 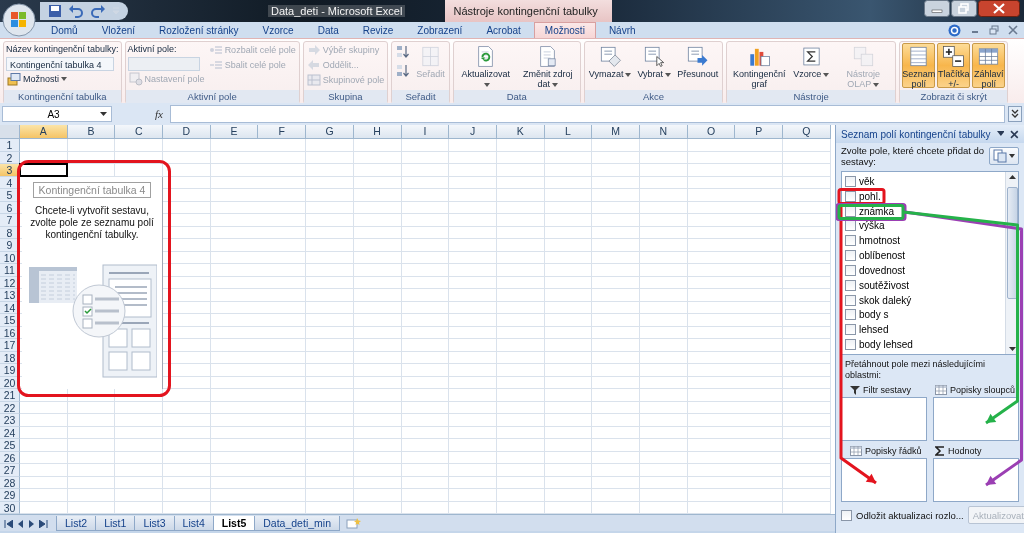 What do you see at coordinates (807, 132) in the screenshot?
I see `column-header: Q` at bounding box center [807, 132].